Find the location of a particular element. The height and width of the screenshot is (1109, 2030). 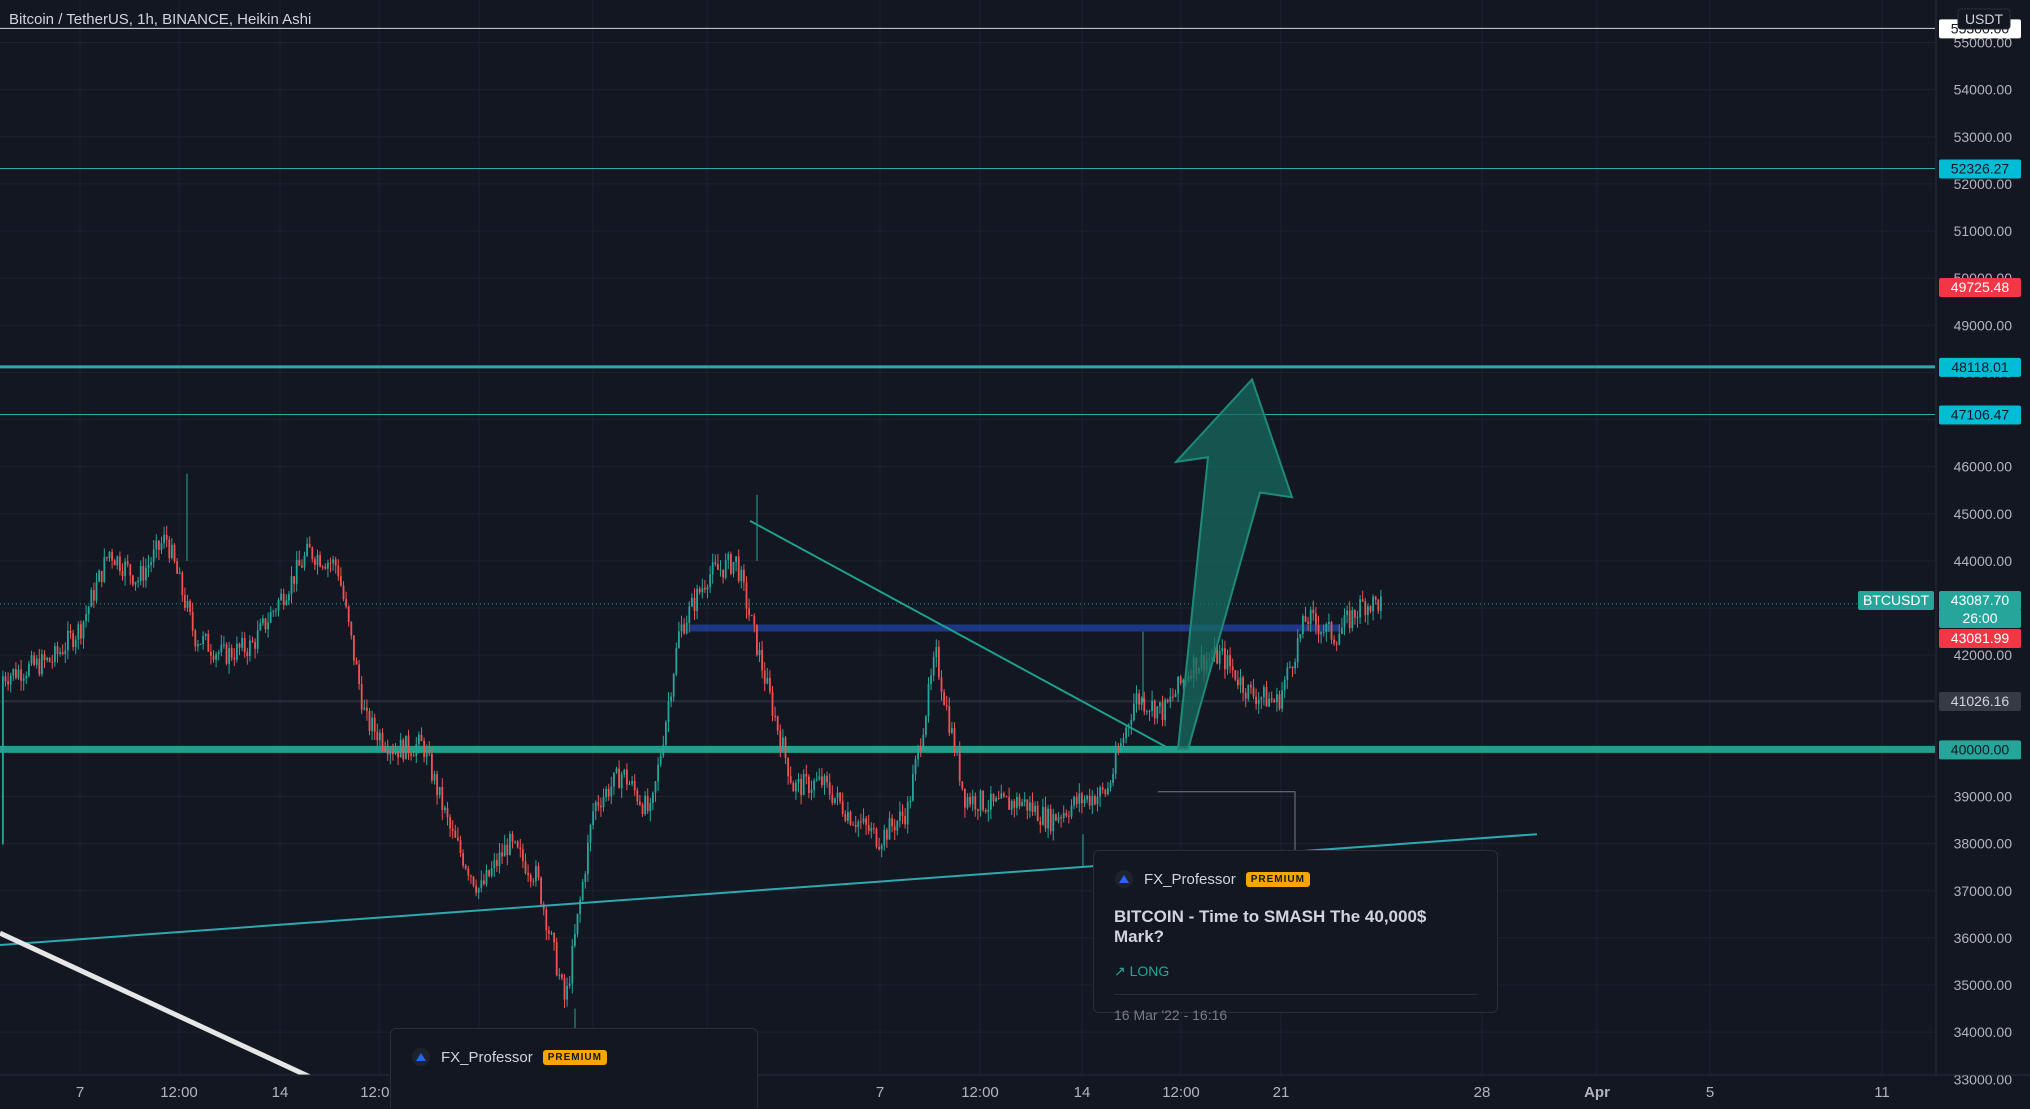

idea-card-2: FX_Professor PREMIUM is located at coordinates (574, 1068).